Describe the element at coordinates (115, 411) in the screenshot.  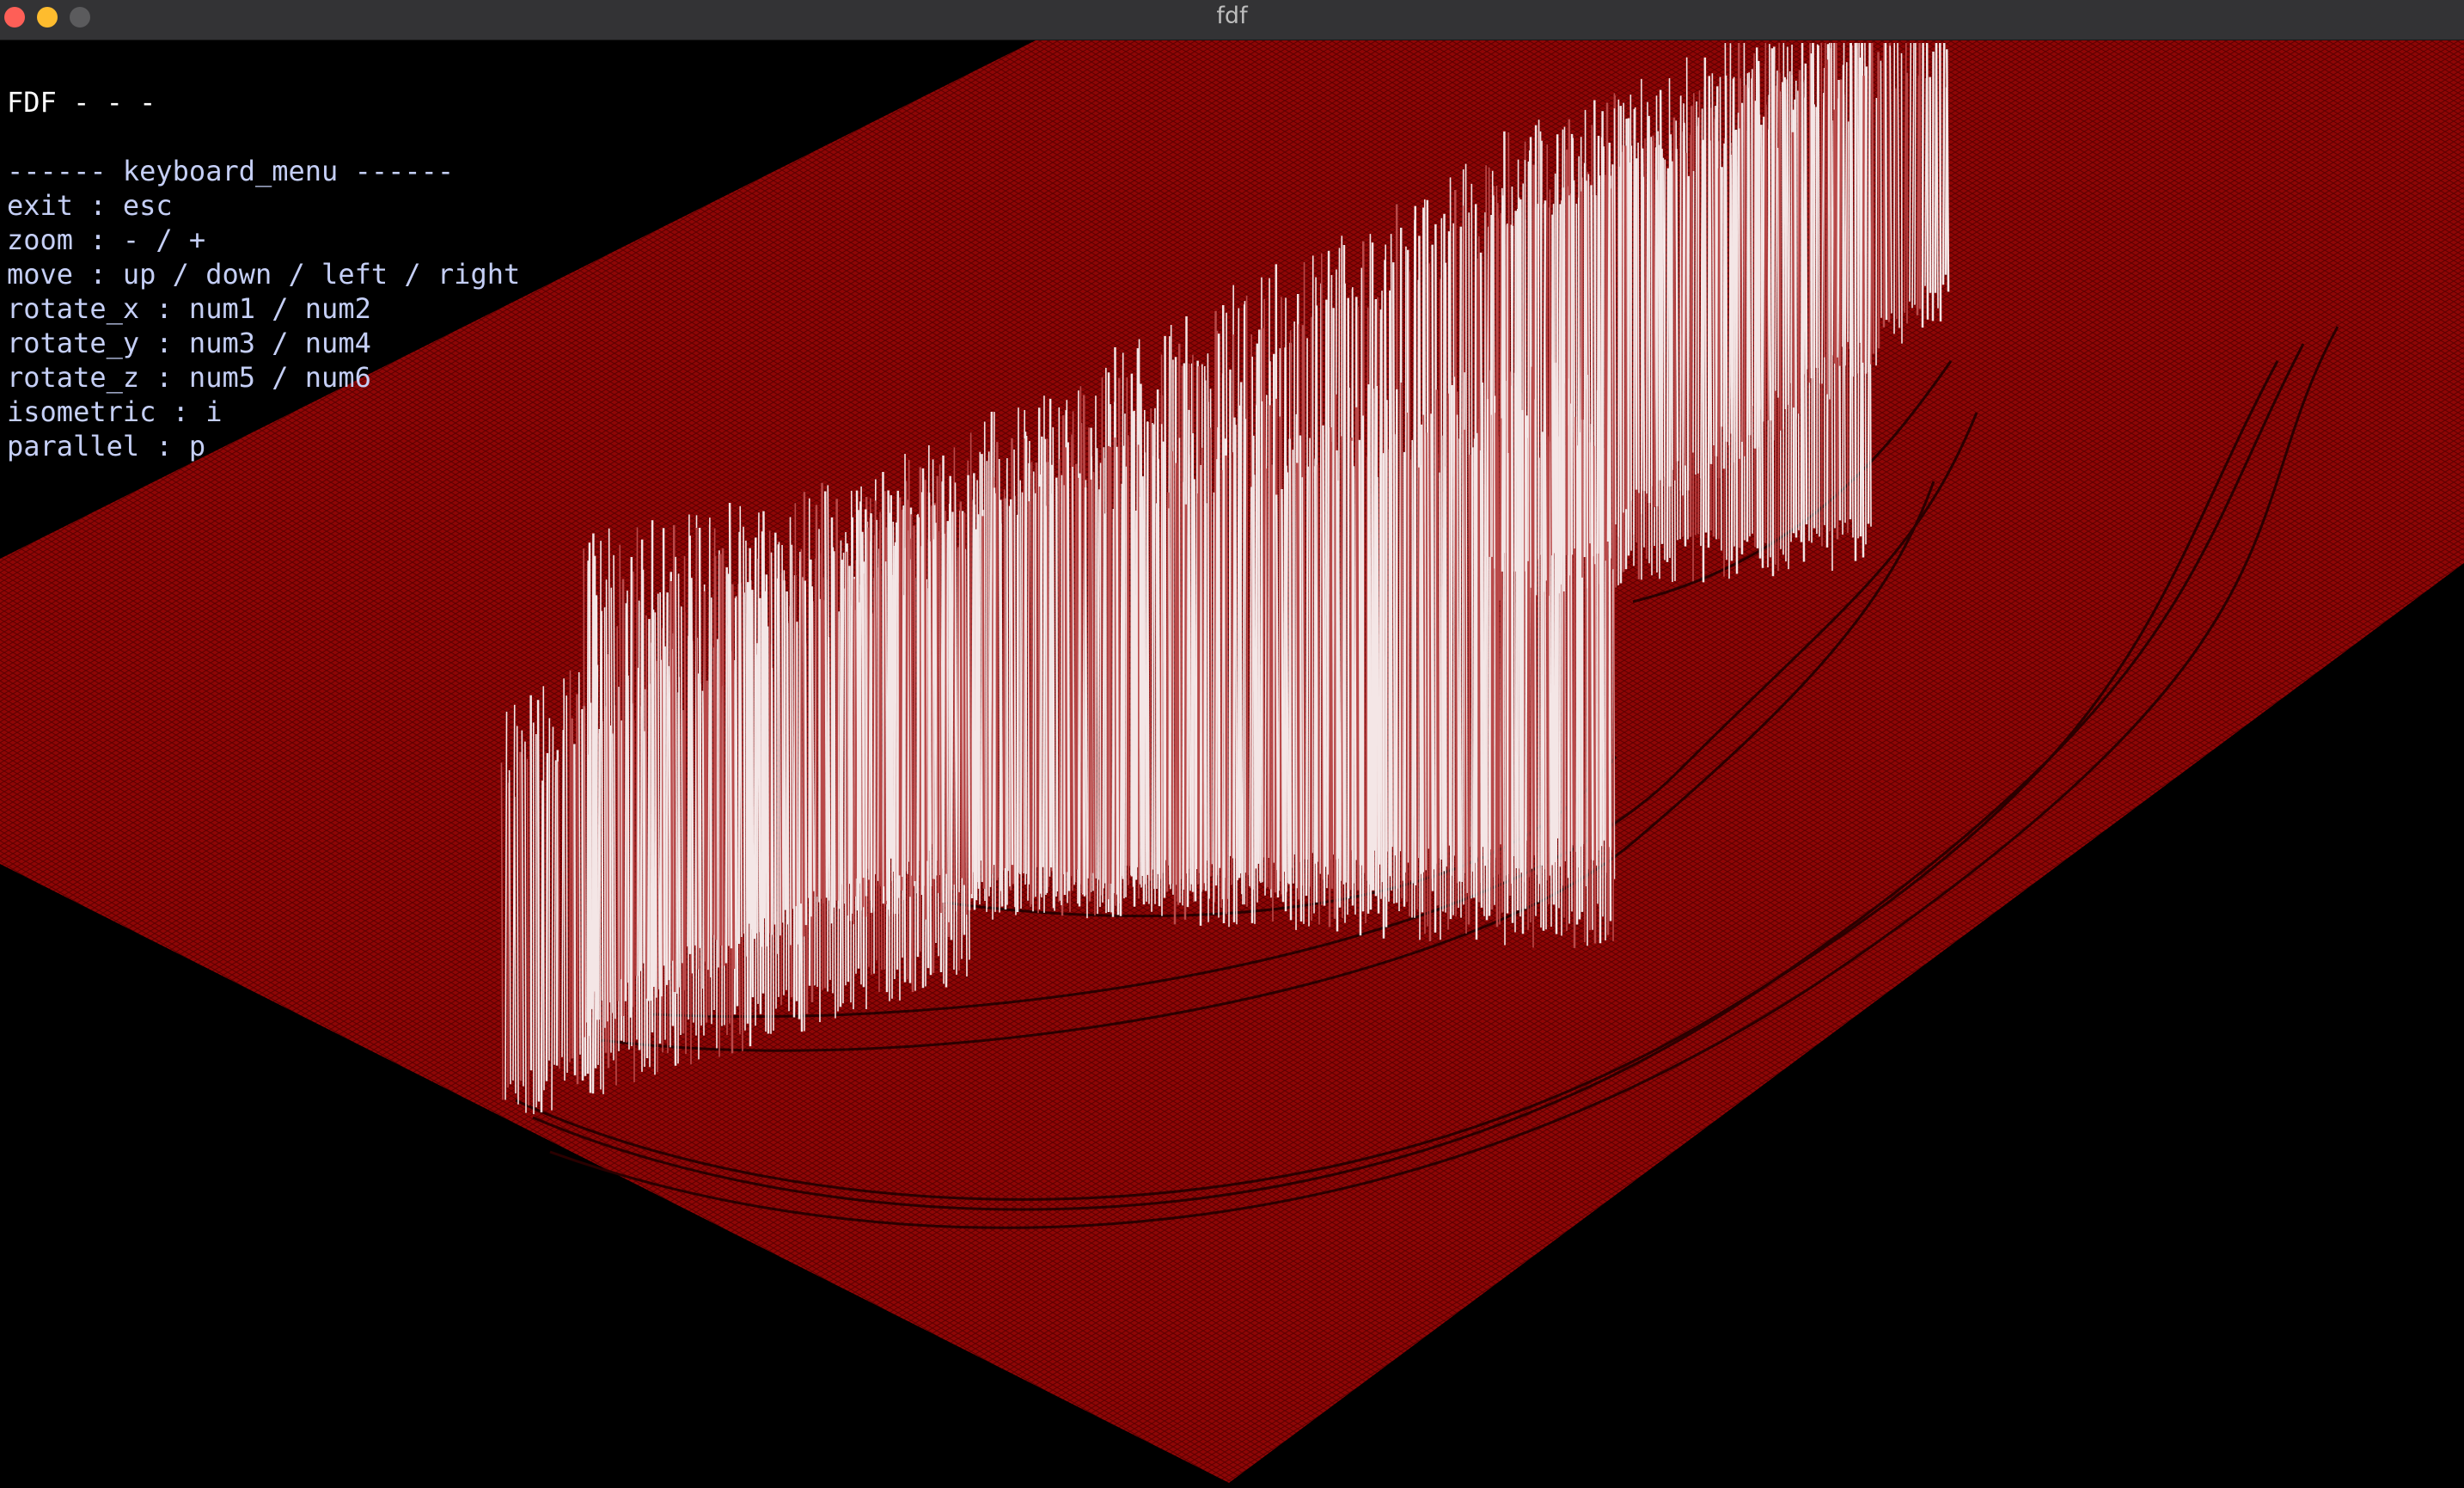
I see `menu-line-isometric: isometric : i` at that location.